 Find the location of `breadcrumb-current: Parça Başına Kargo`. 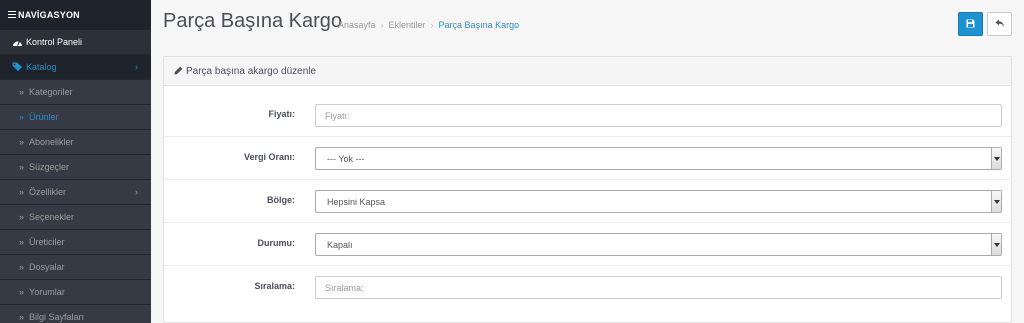

breadcrumb-current: Parça Başına Kargo is located at coordinates (479, 25).